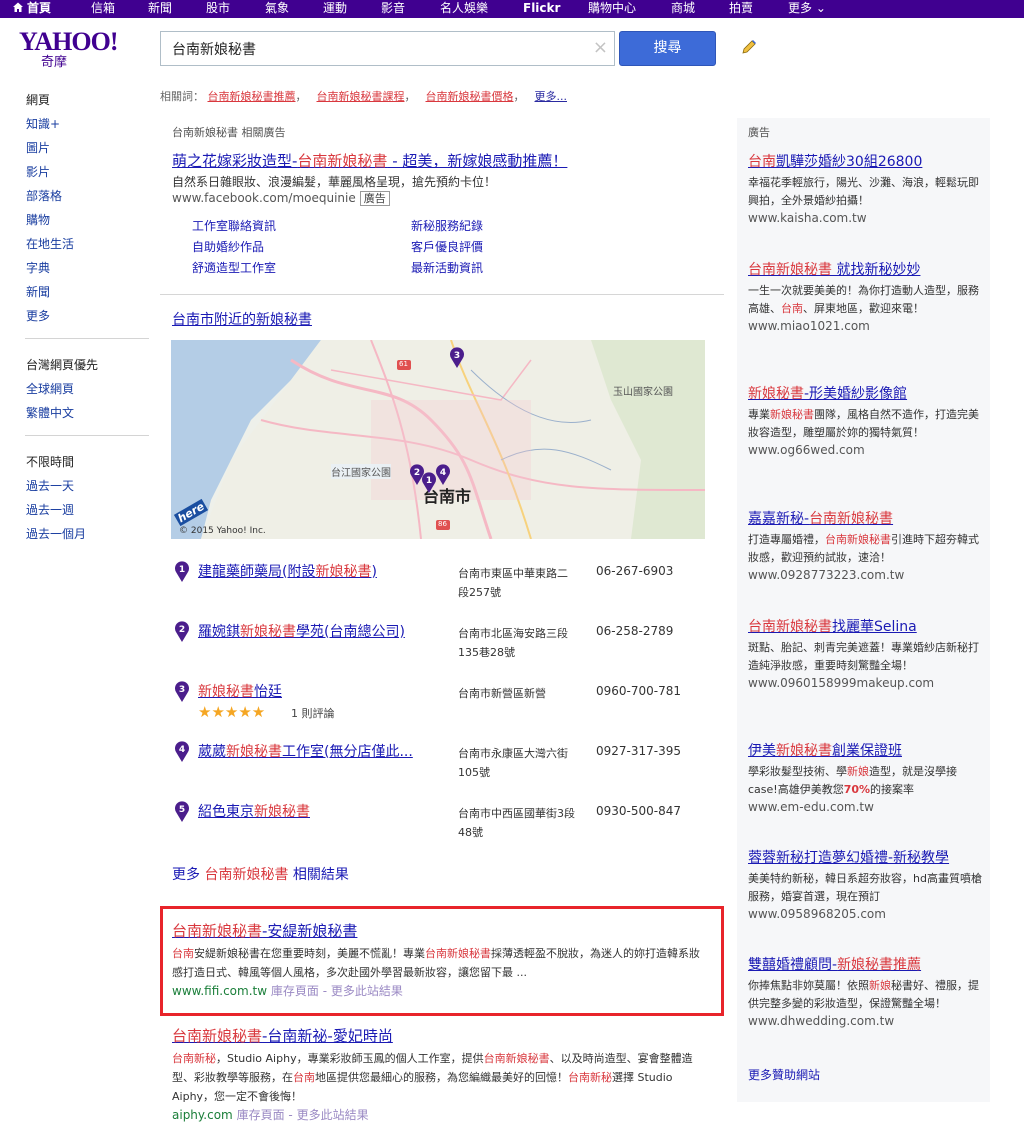  I want to click on result-title: 台南新娘秘書-安緹新娘秘書, so click(264, 931).